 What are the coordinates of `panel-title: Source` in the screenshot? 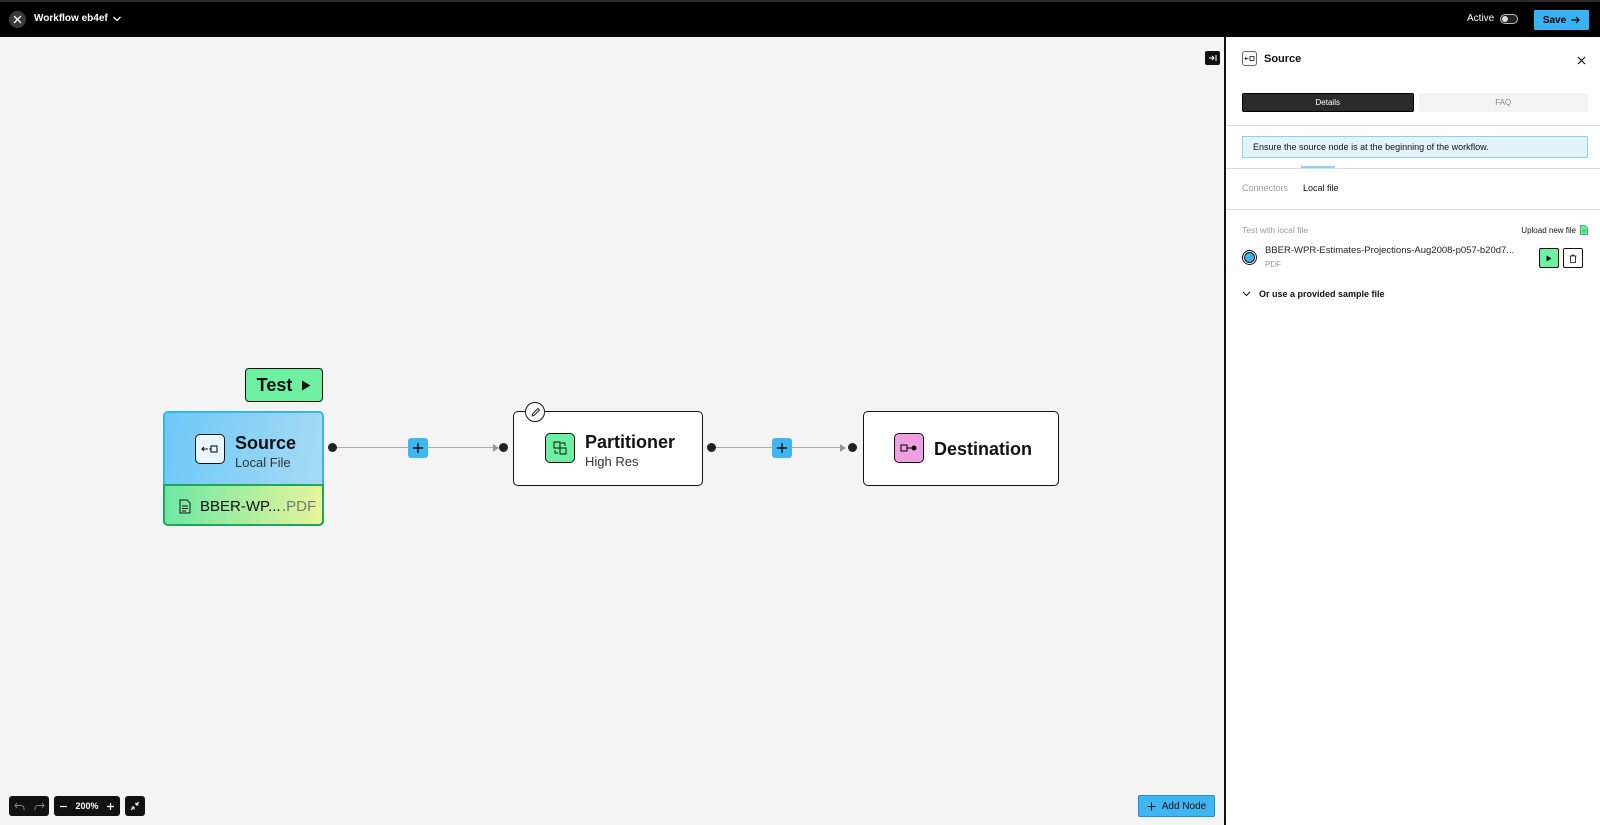 It's located at (1283, 58).